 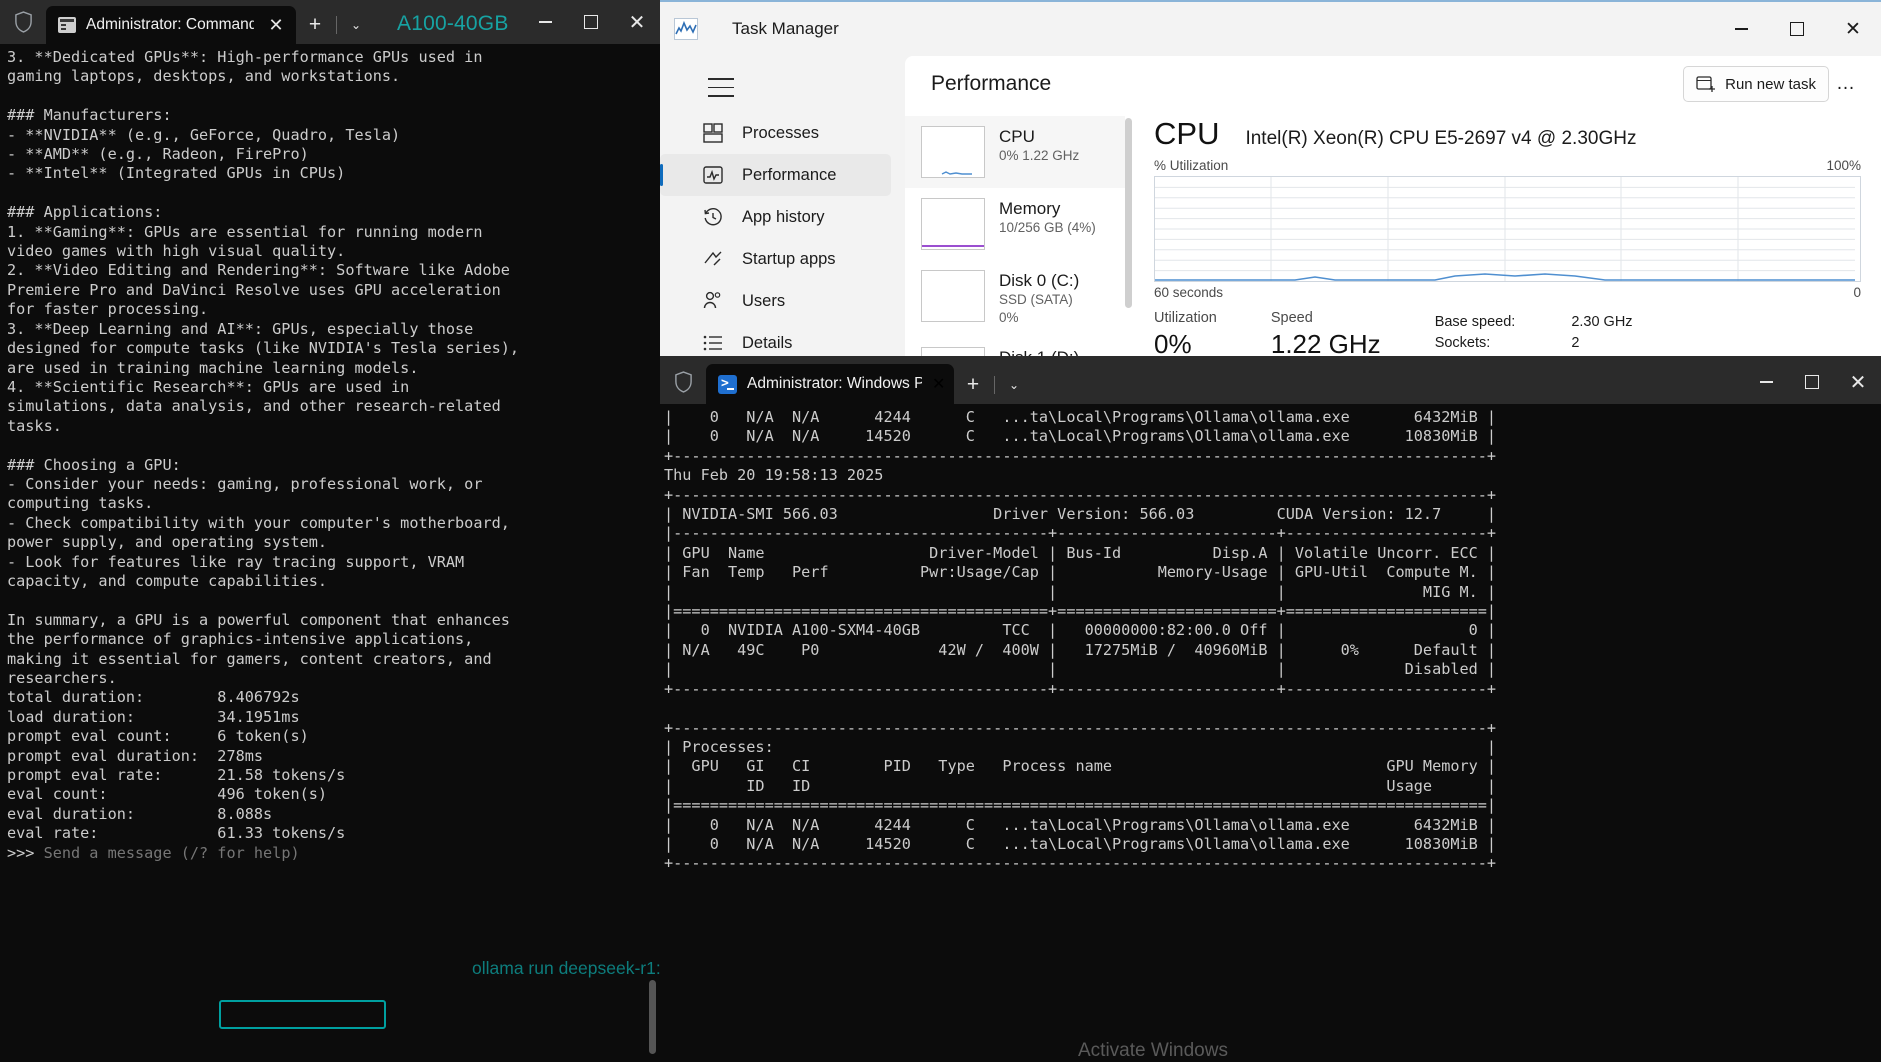 I want to click on page-title: Performance, so click(x=991, y=83).